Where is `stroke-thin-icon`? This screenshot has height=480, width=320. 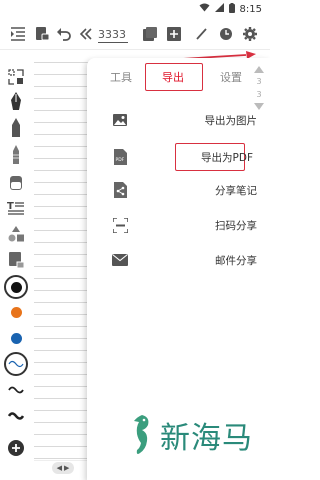 stroke-thin-icon is located at coordinates (16, 364).